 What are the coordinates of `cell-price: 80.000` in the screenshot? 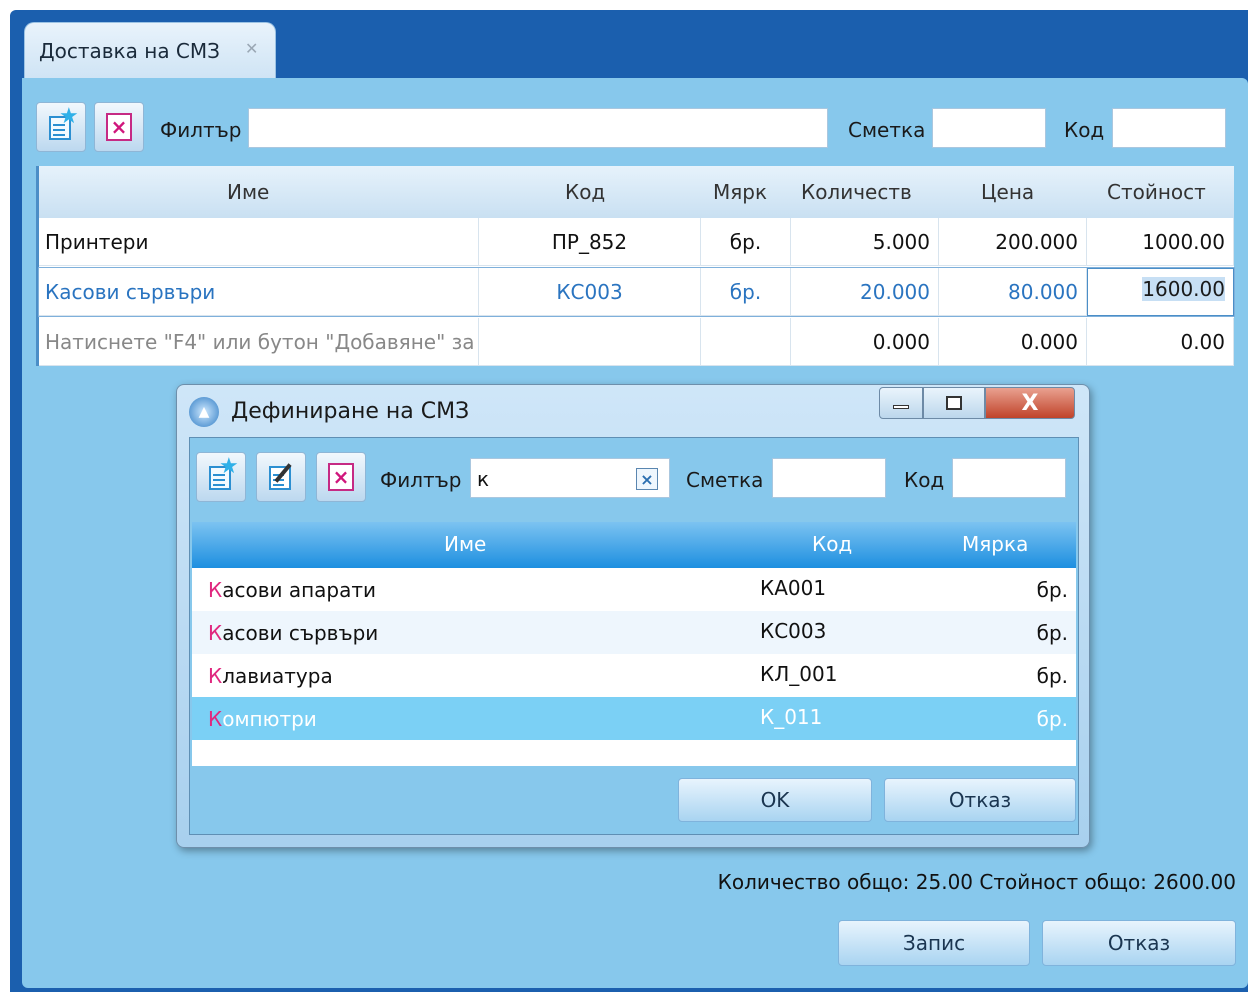 It's located at (1013, 292).